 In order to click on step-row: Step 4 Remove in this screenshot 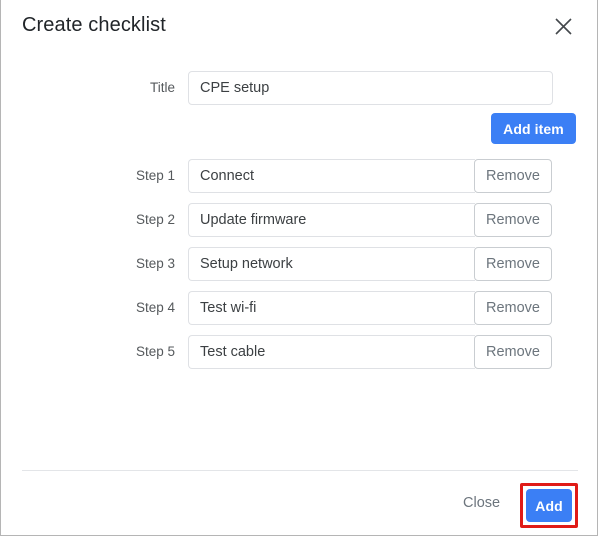, I will do `click(299, 308)`.